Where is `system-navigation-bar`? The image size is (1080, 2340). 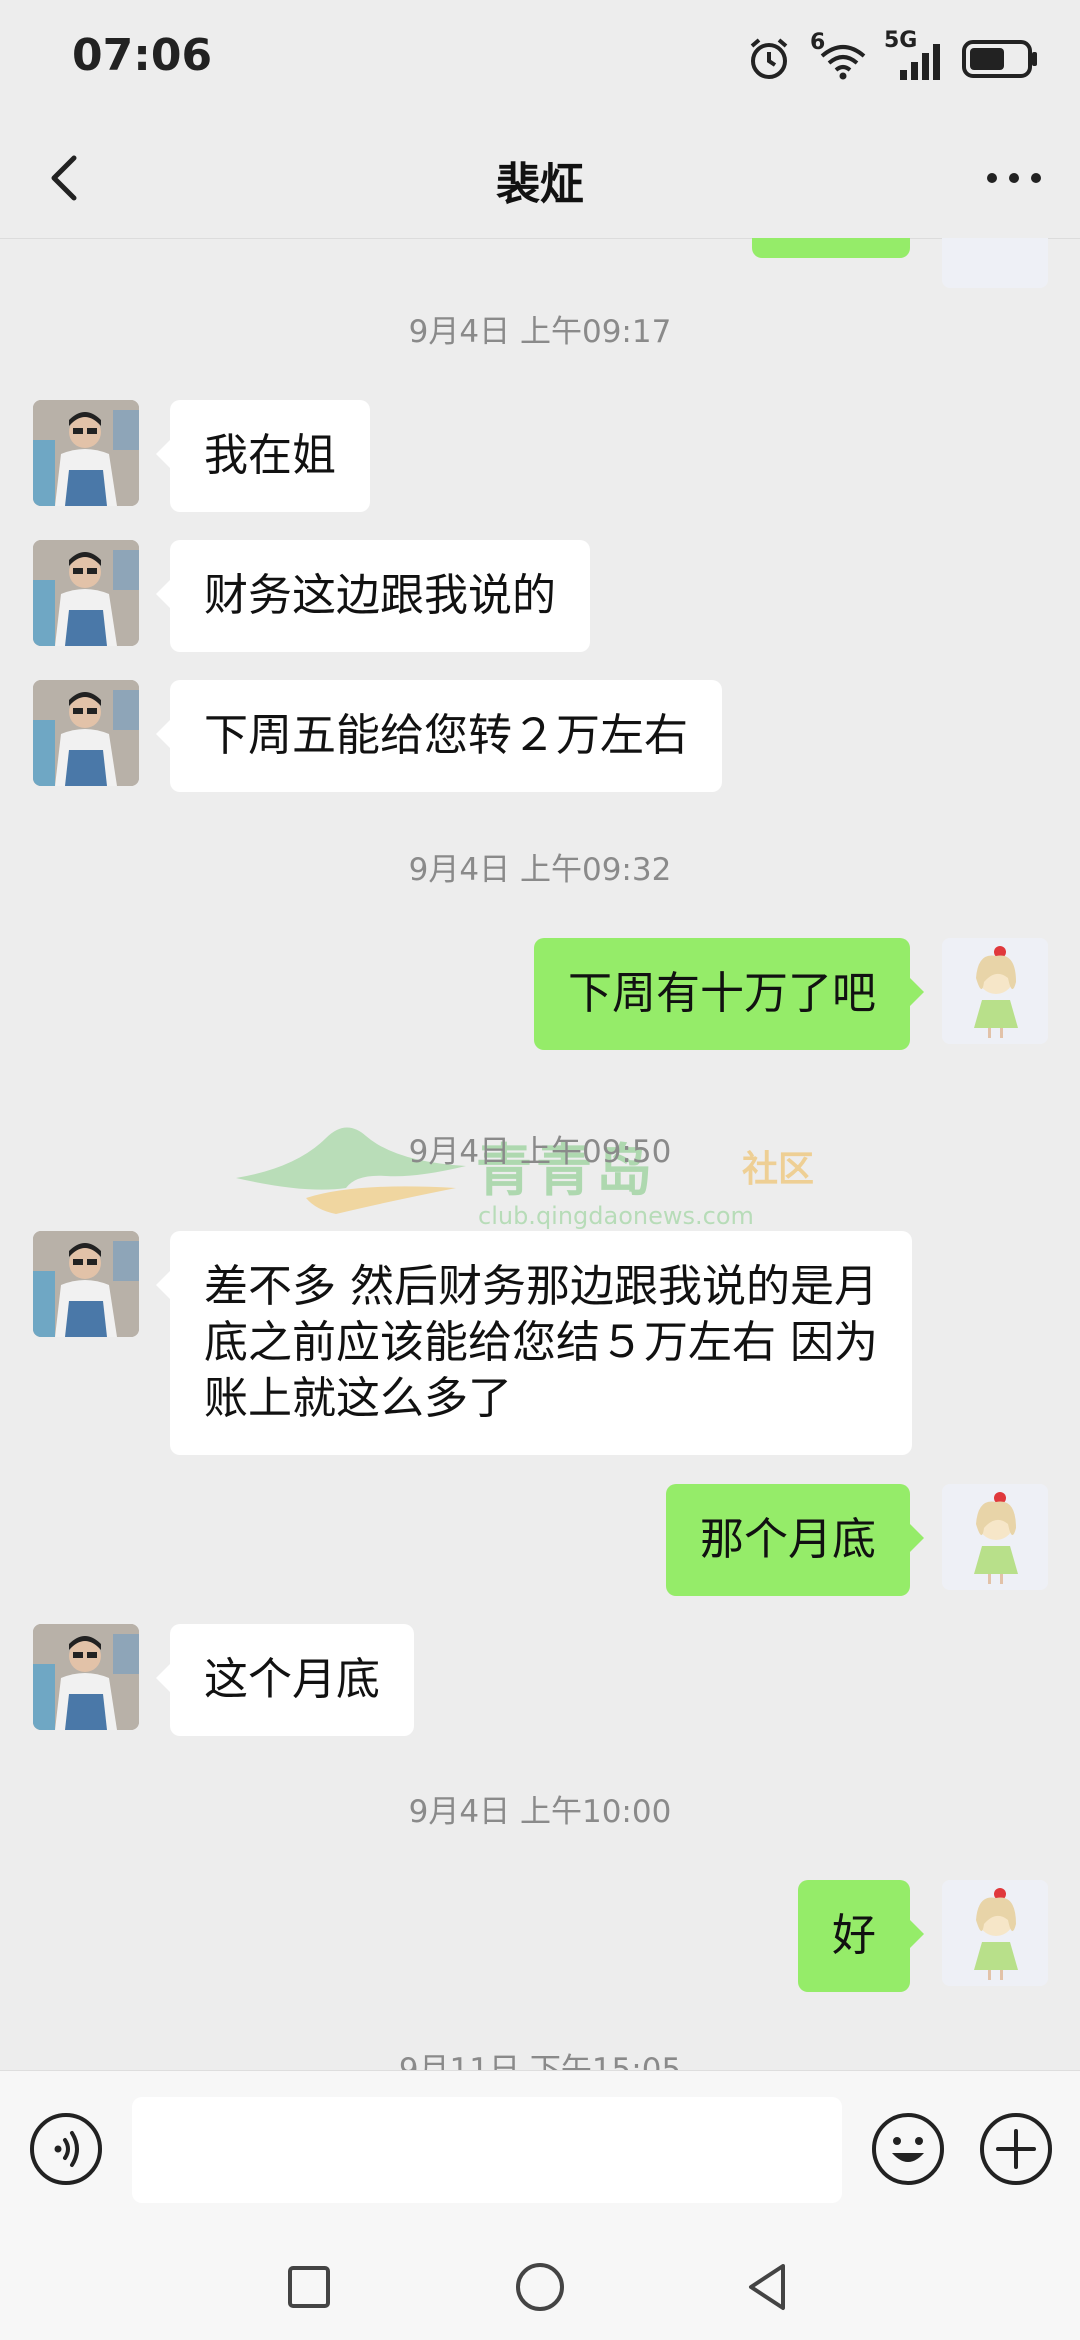 system-navigation-bar is located at coordinates (540, 2285).